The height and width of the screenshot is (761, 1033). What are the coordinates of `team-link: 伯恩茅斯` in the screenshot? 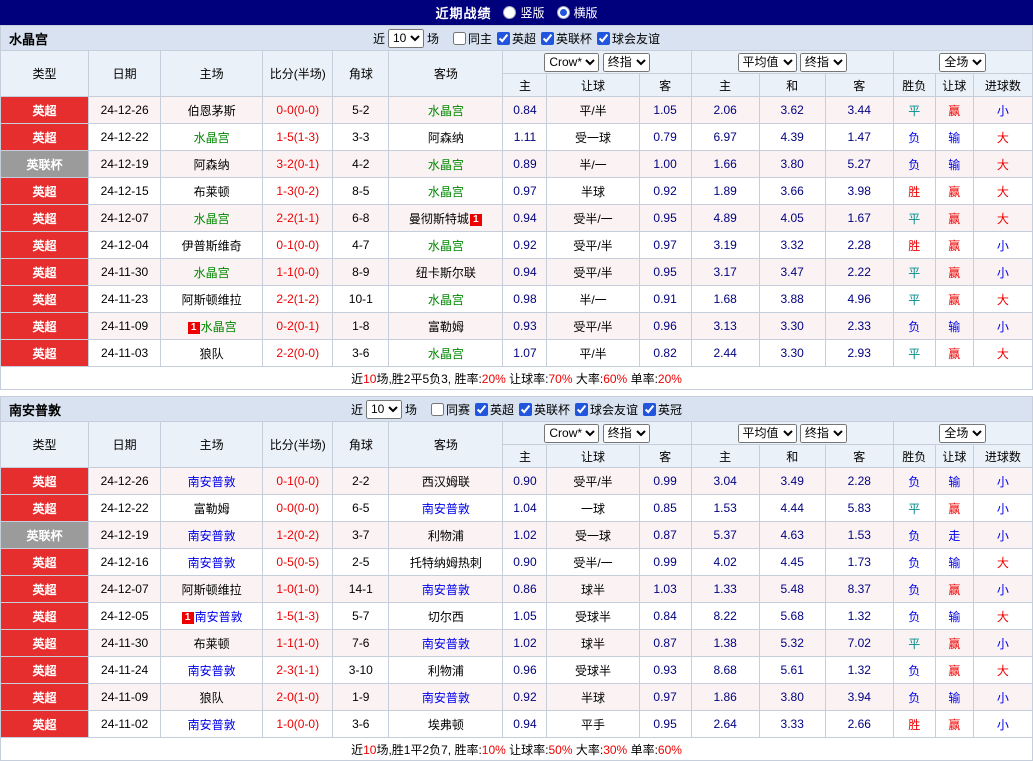 It's located at (212, 111).